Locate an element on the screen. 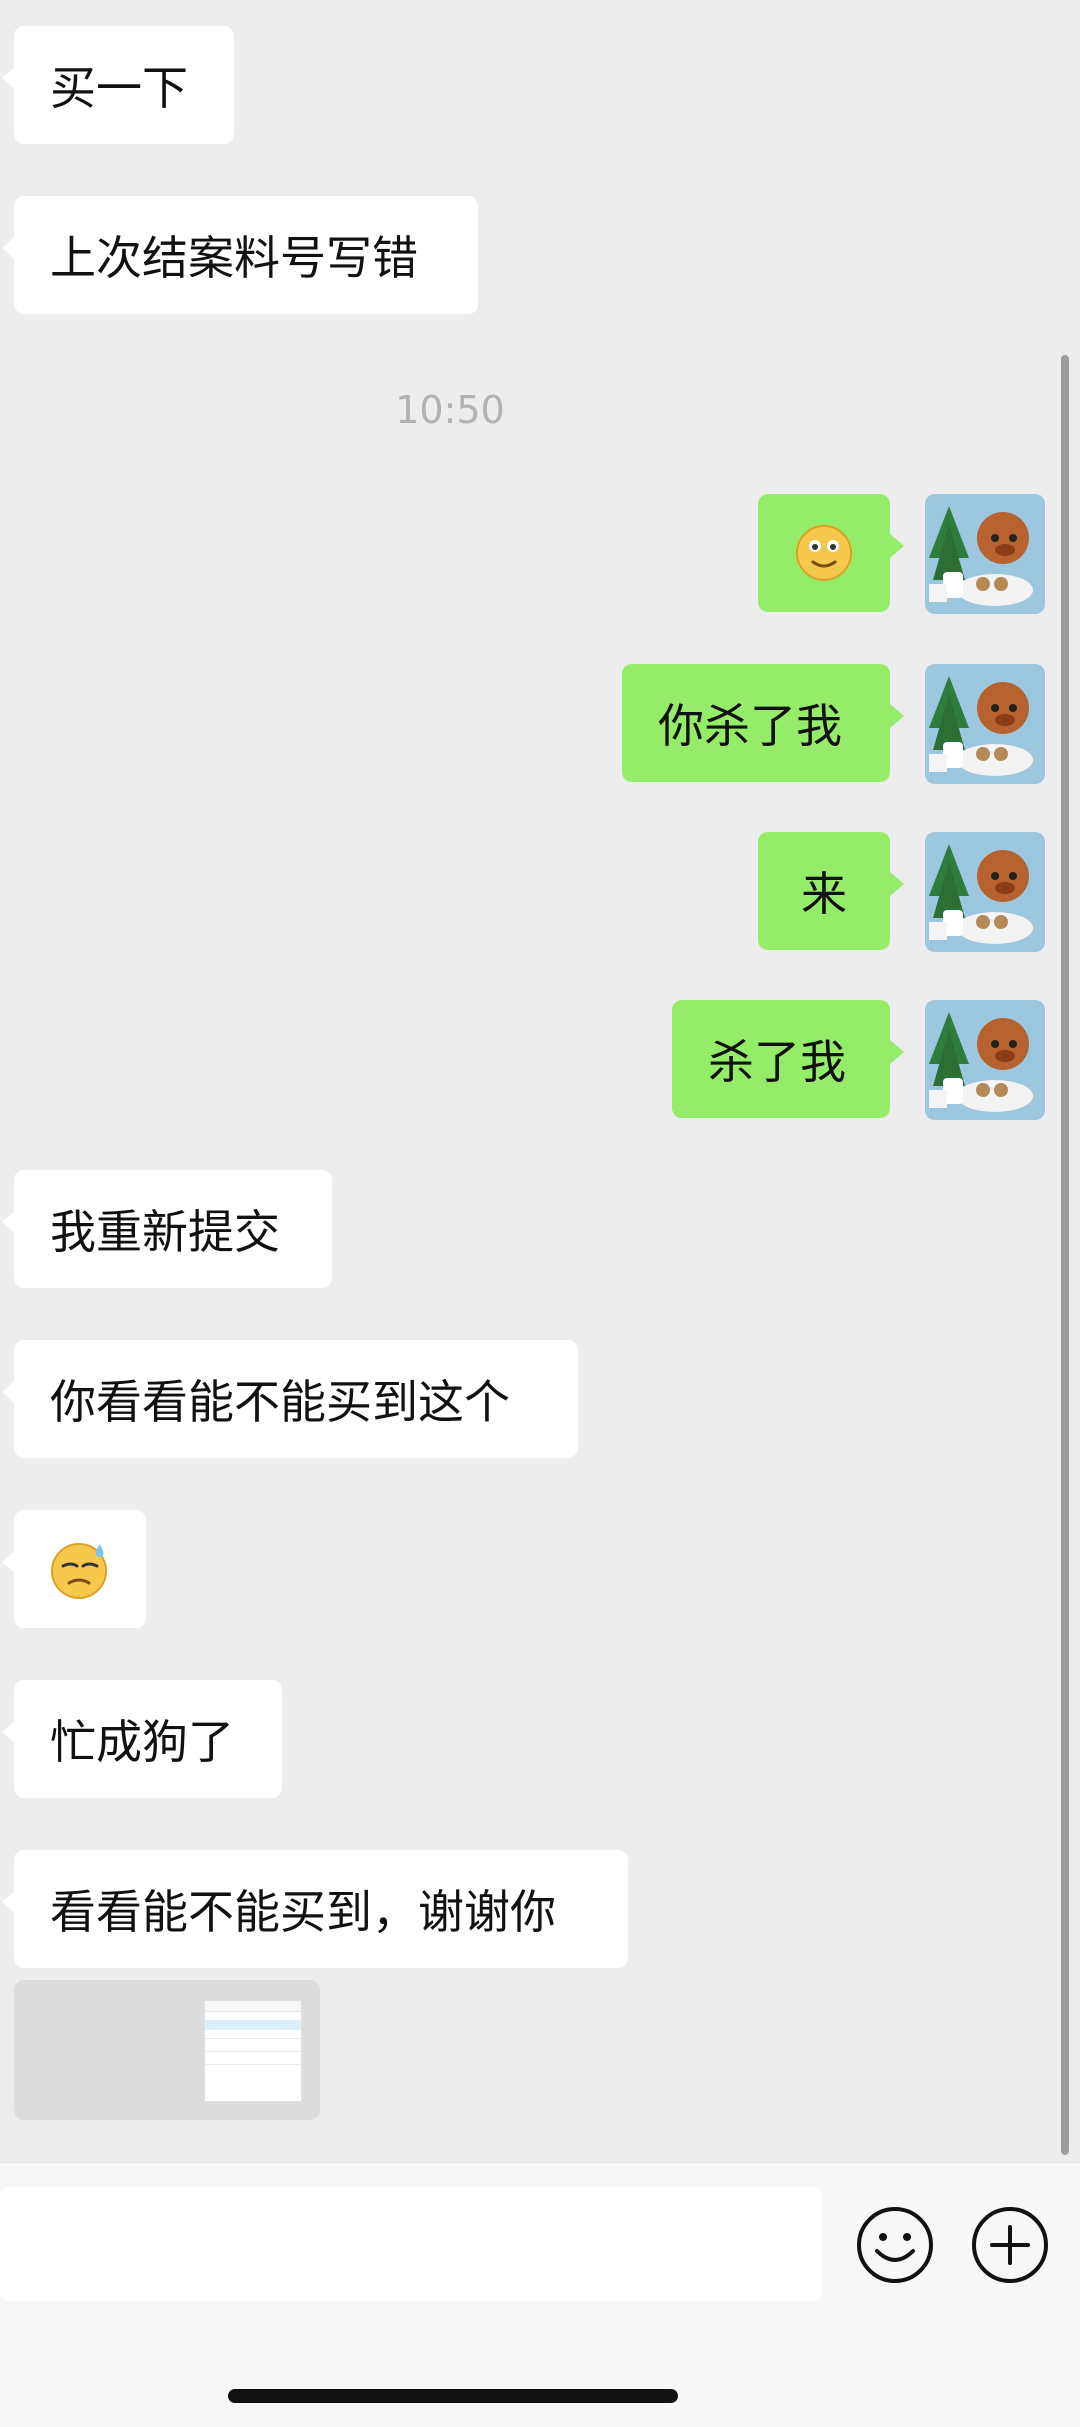  input-bar is located at coordinates (540, 2294).